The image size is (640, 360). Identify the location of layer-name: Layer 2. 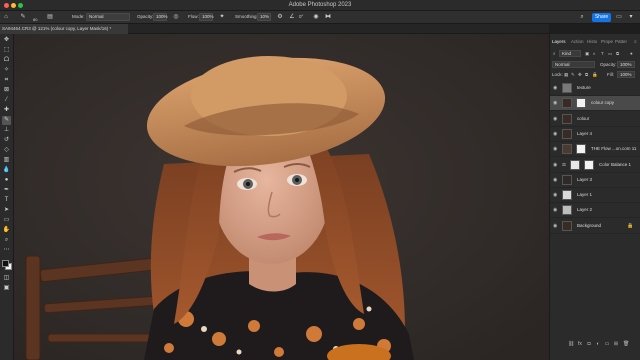
(584, 209).